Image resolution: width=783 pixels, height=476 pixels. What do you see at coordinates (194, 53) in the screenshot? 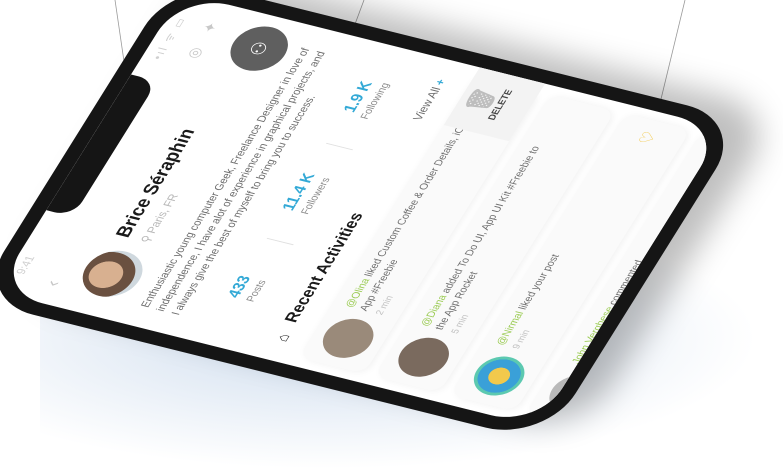
I see `dribbble-icon: ◎` at bounding box center [194, 53].